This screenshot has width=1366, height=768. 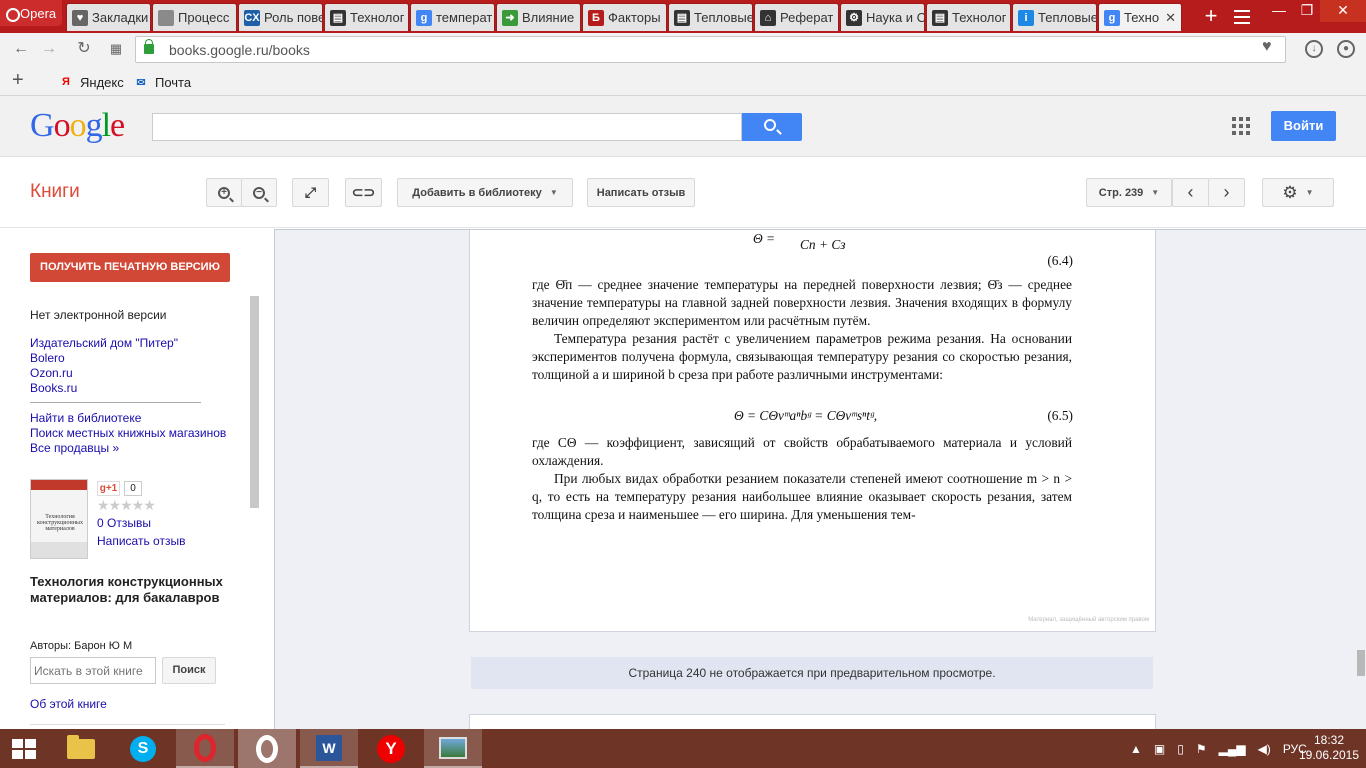 I want to click on address-bar-row: ← → ↻ ▦ books.google.ru/books ♥ ↓ ●, so click(x=683, y=49).